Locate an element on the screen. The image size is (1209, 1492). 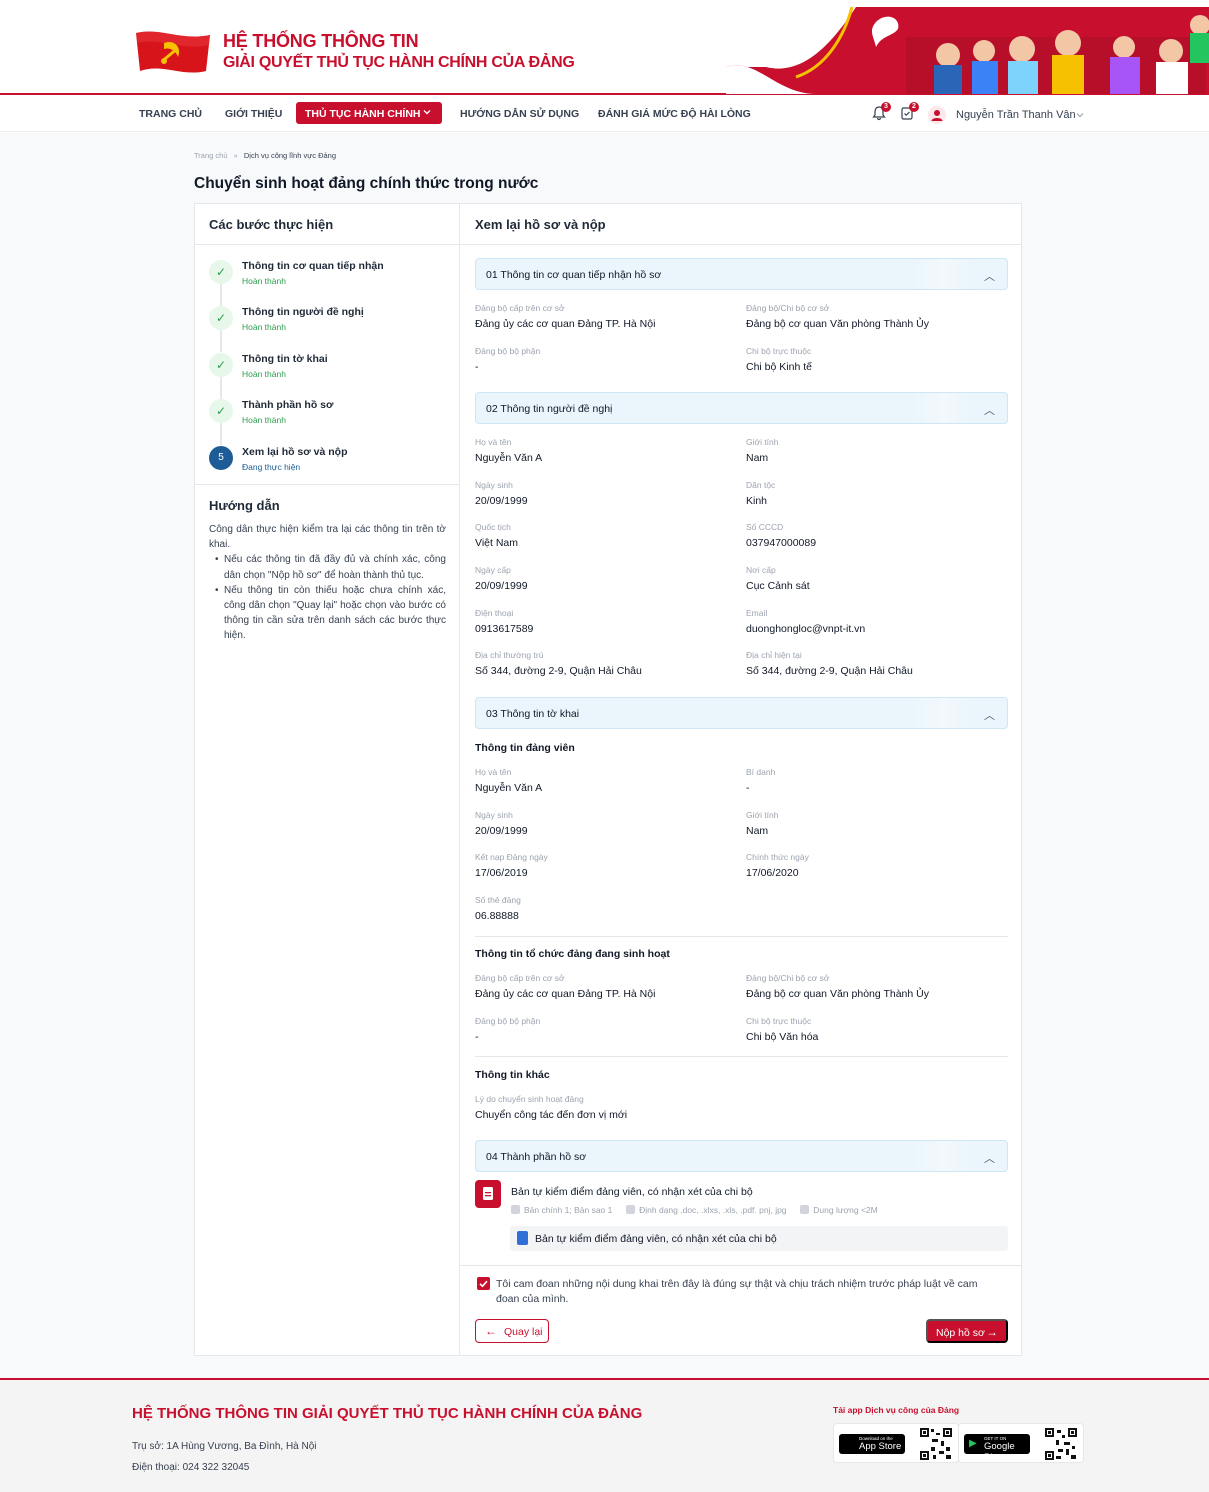
notification-button: 3 is located at coordinates (881, 112).